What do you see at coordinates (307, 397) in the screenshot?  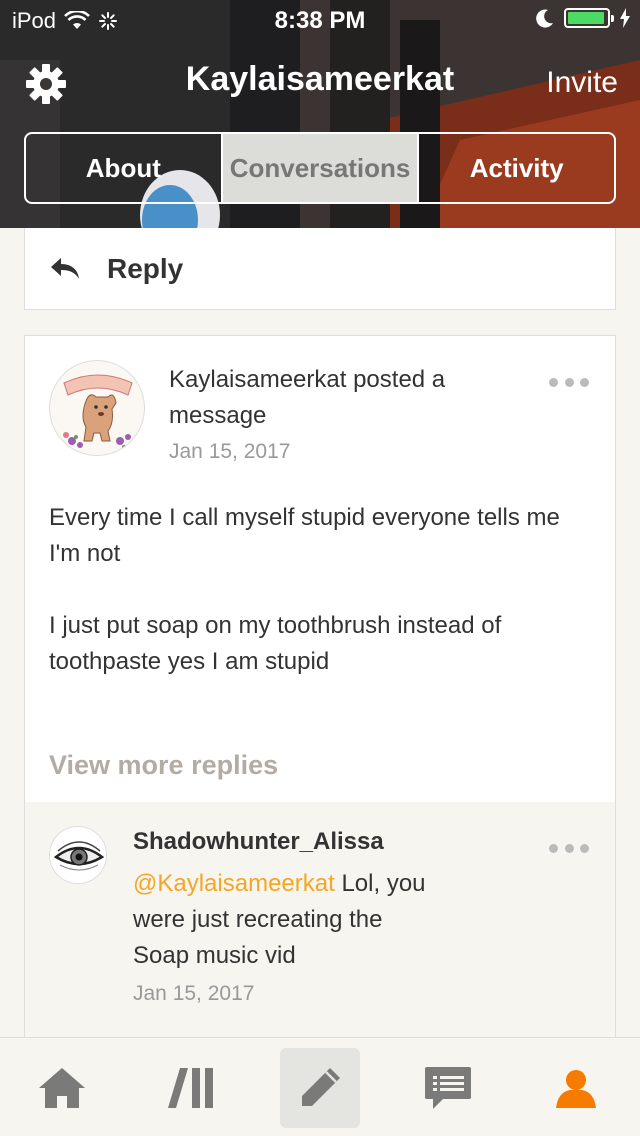 I see `post-header-text: Kaylaisameerkat posted a message` at bounding box center [307, 397].